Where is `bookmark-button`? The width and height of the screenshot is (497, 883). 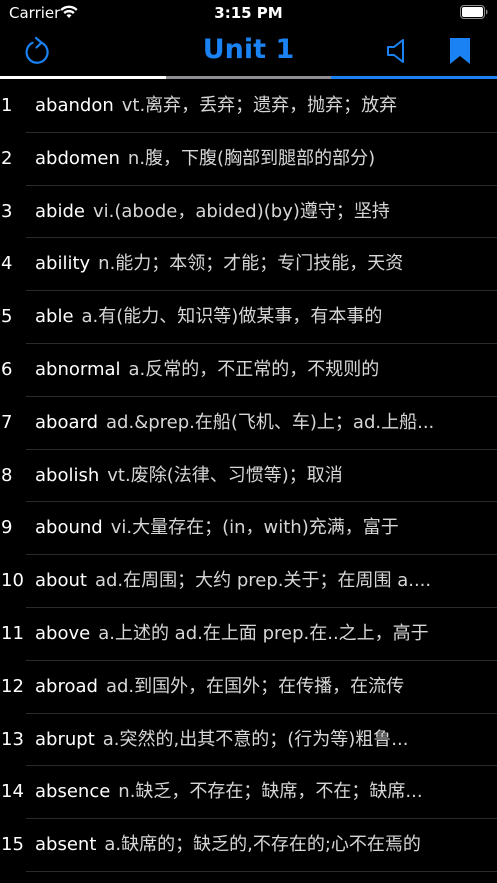
bookmark-button is located at coordinates (460, 51).